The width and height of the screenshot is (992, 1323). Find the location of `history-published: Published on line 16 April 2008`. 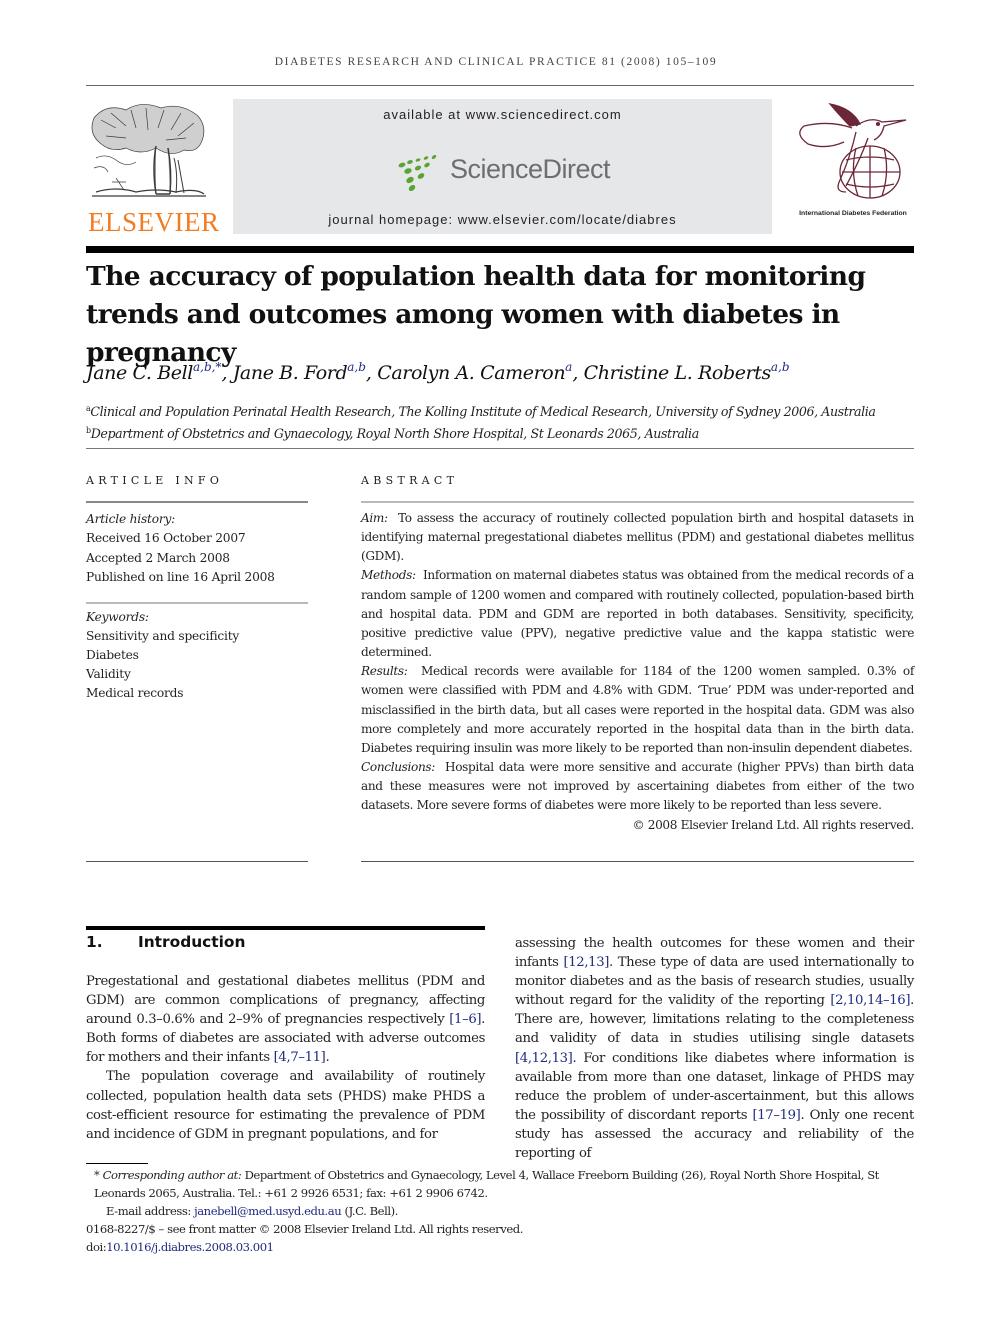

history-published: Published on line 16 April 2008 is located at coordinates (180, 576).